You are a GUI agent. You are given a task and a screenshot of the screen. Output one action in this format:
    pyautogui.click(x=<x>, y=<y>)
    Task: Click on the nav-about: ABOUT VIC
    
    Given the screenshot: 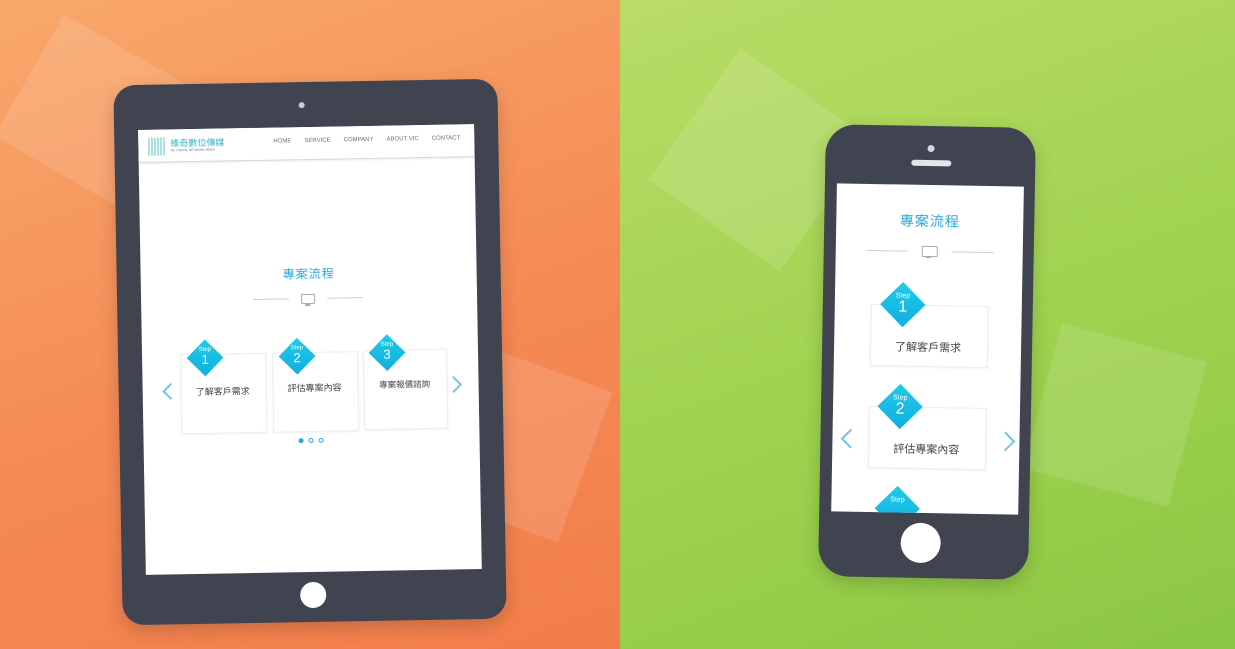 What is the action you would take?
    pyautogui.click(x=402, y=139)
    